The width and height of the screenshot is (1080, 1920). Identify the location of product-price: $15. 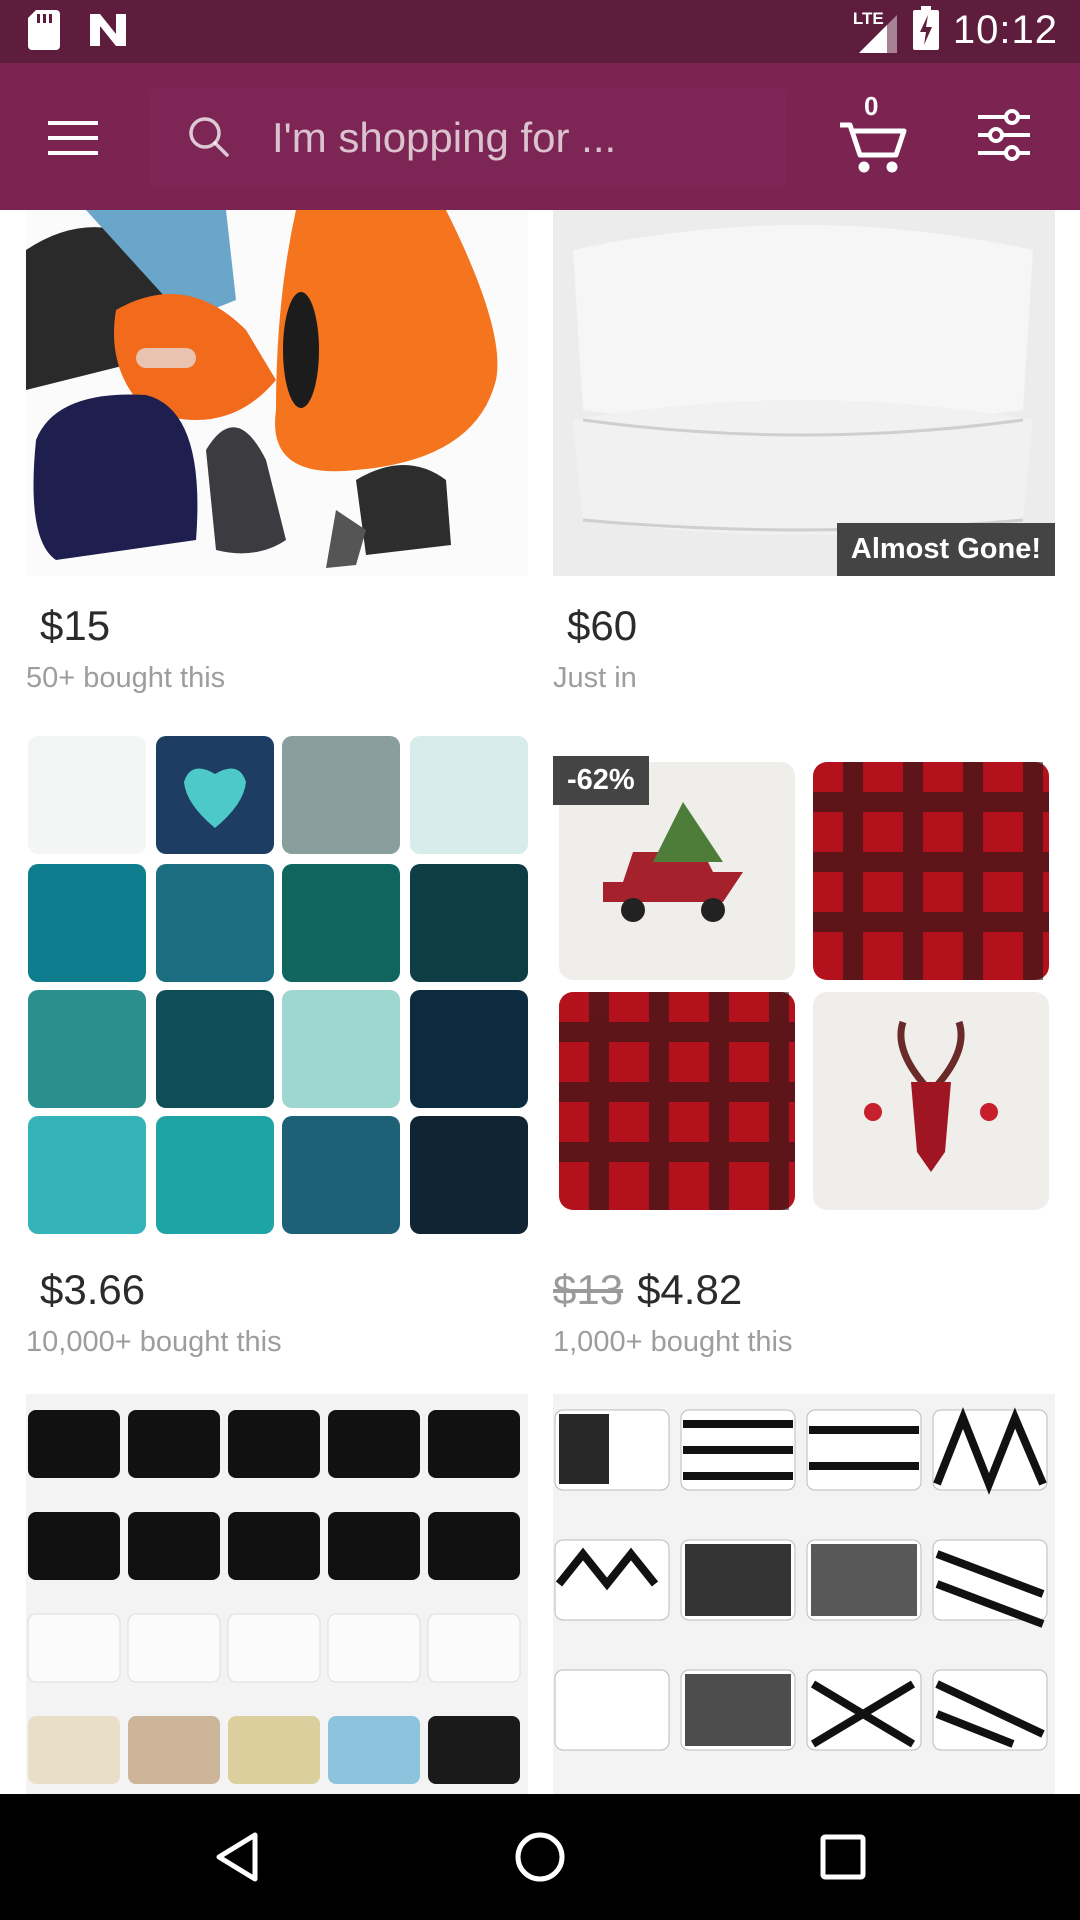
(75, 625).